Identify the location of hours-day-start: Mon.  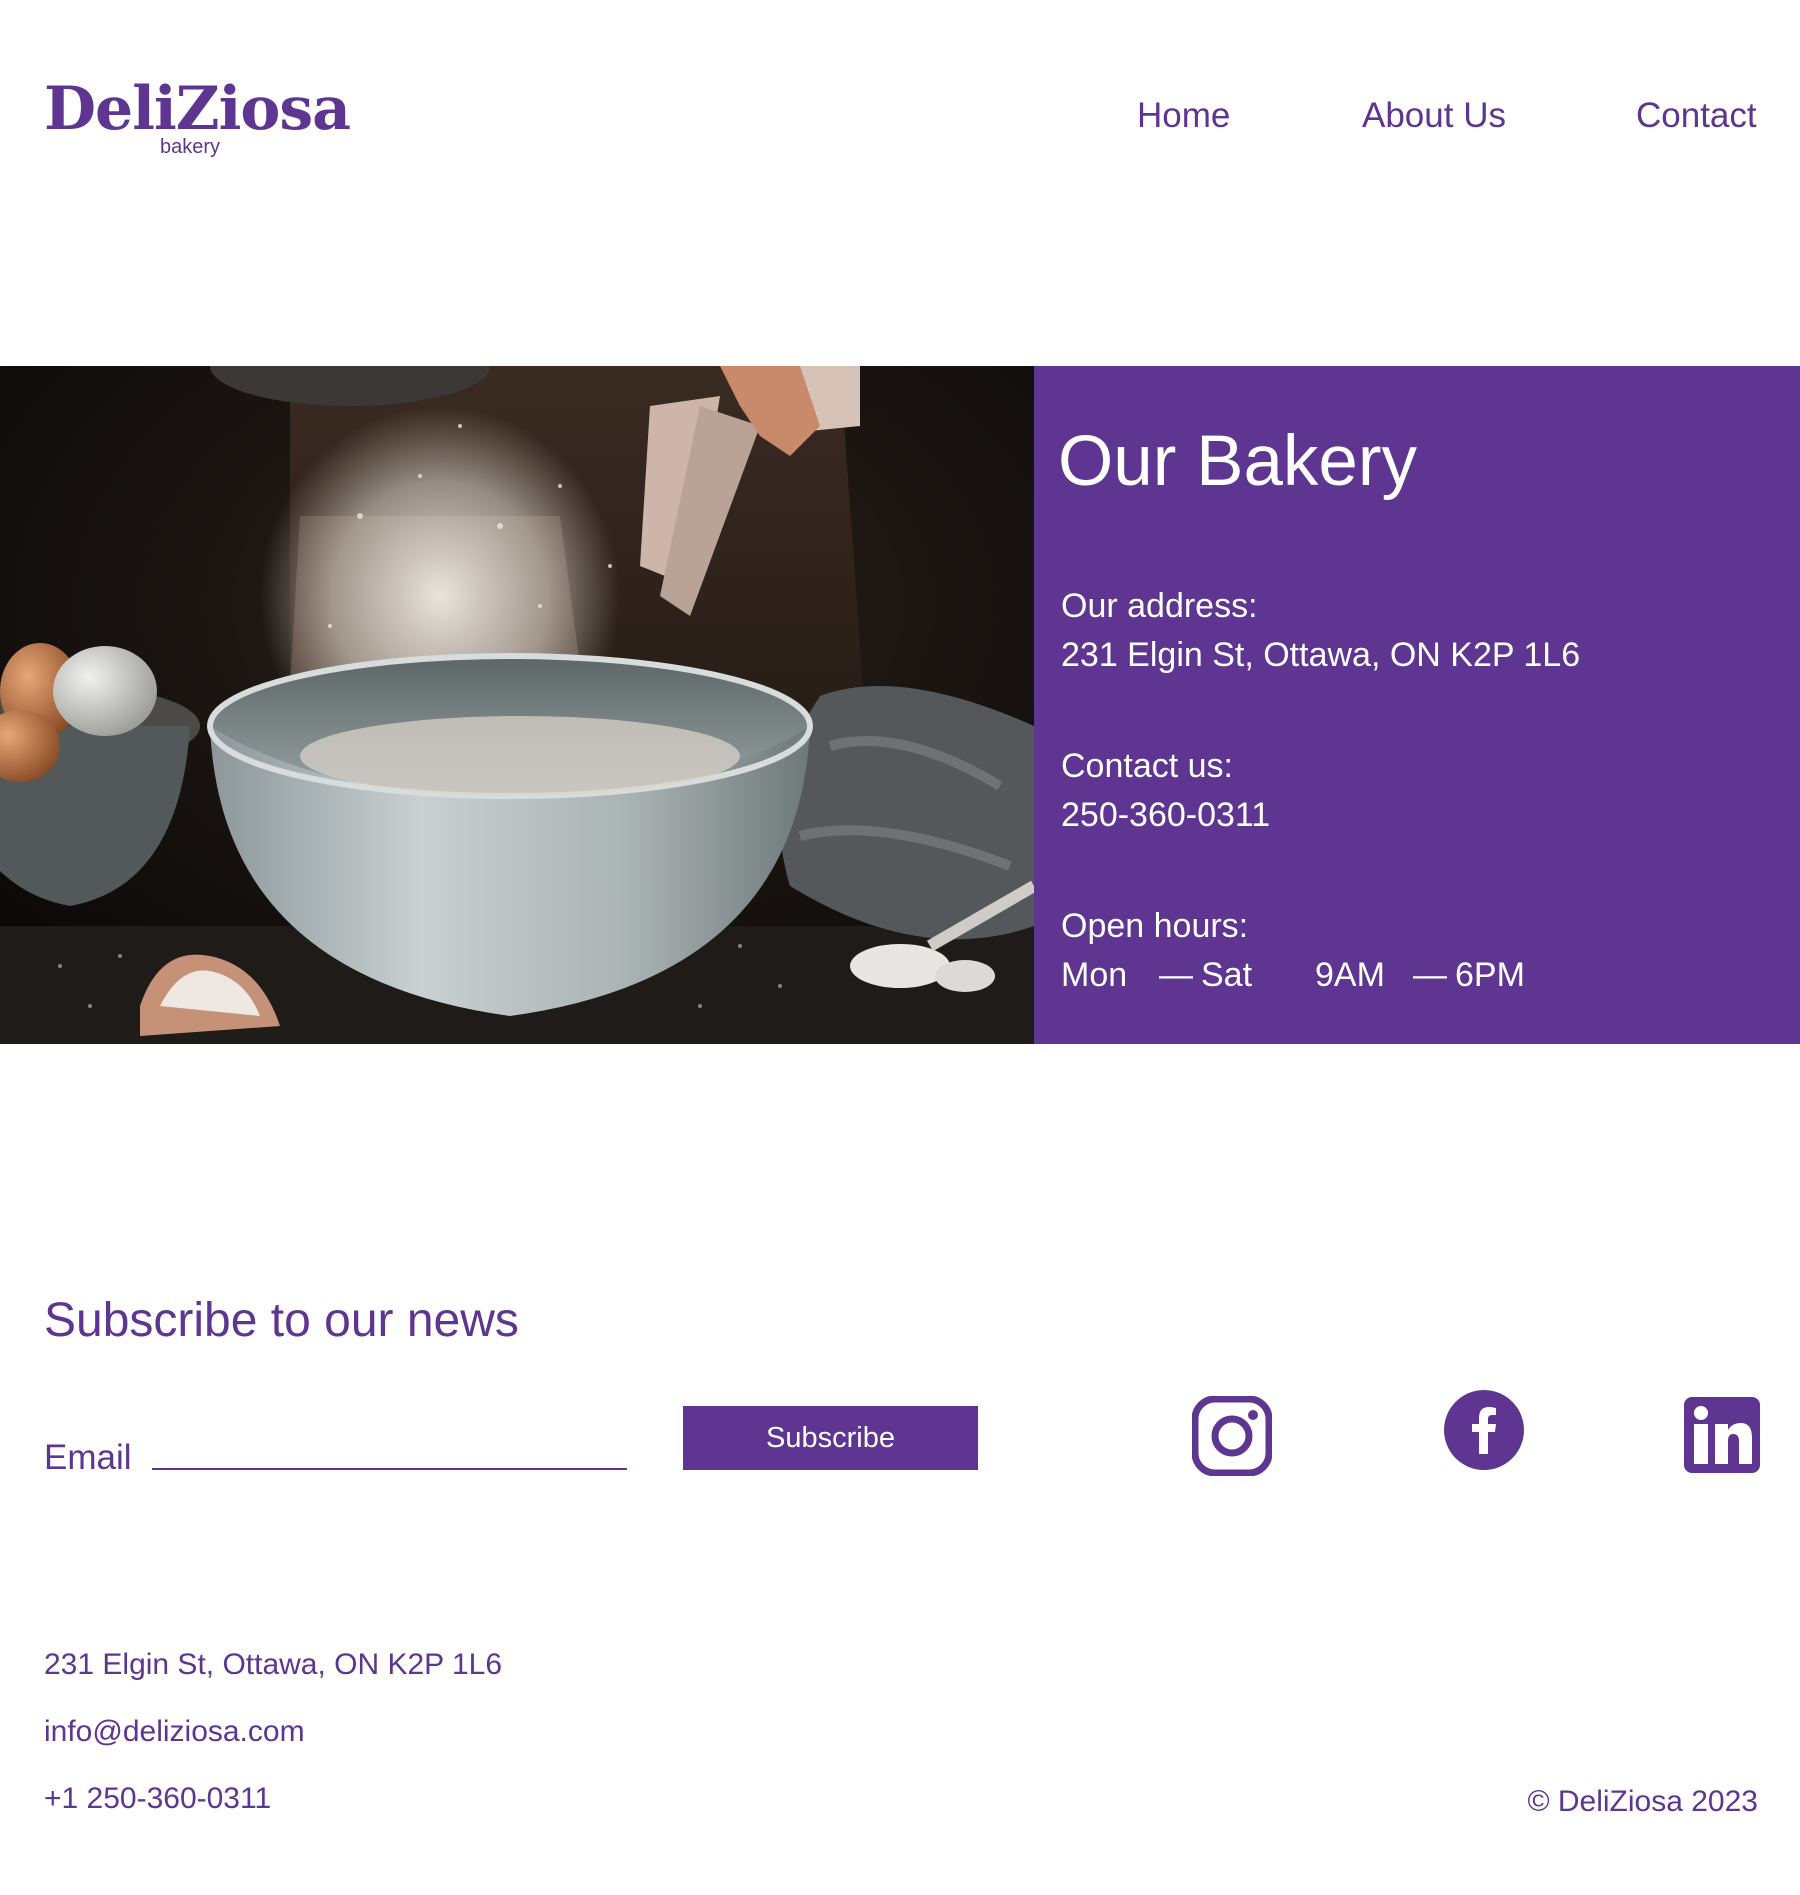
(1094, 975).